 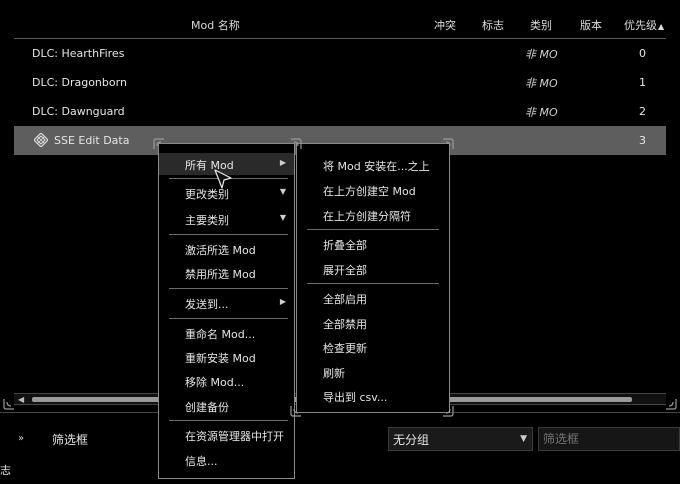 What do you see at coordinates (642, 82) in the screenshot?
I see `mod-priority: 1` at bounding box center [642, 82].